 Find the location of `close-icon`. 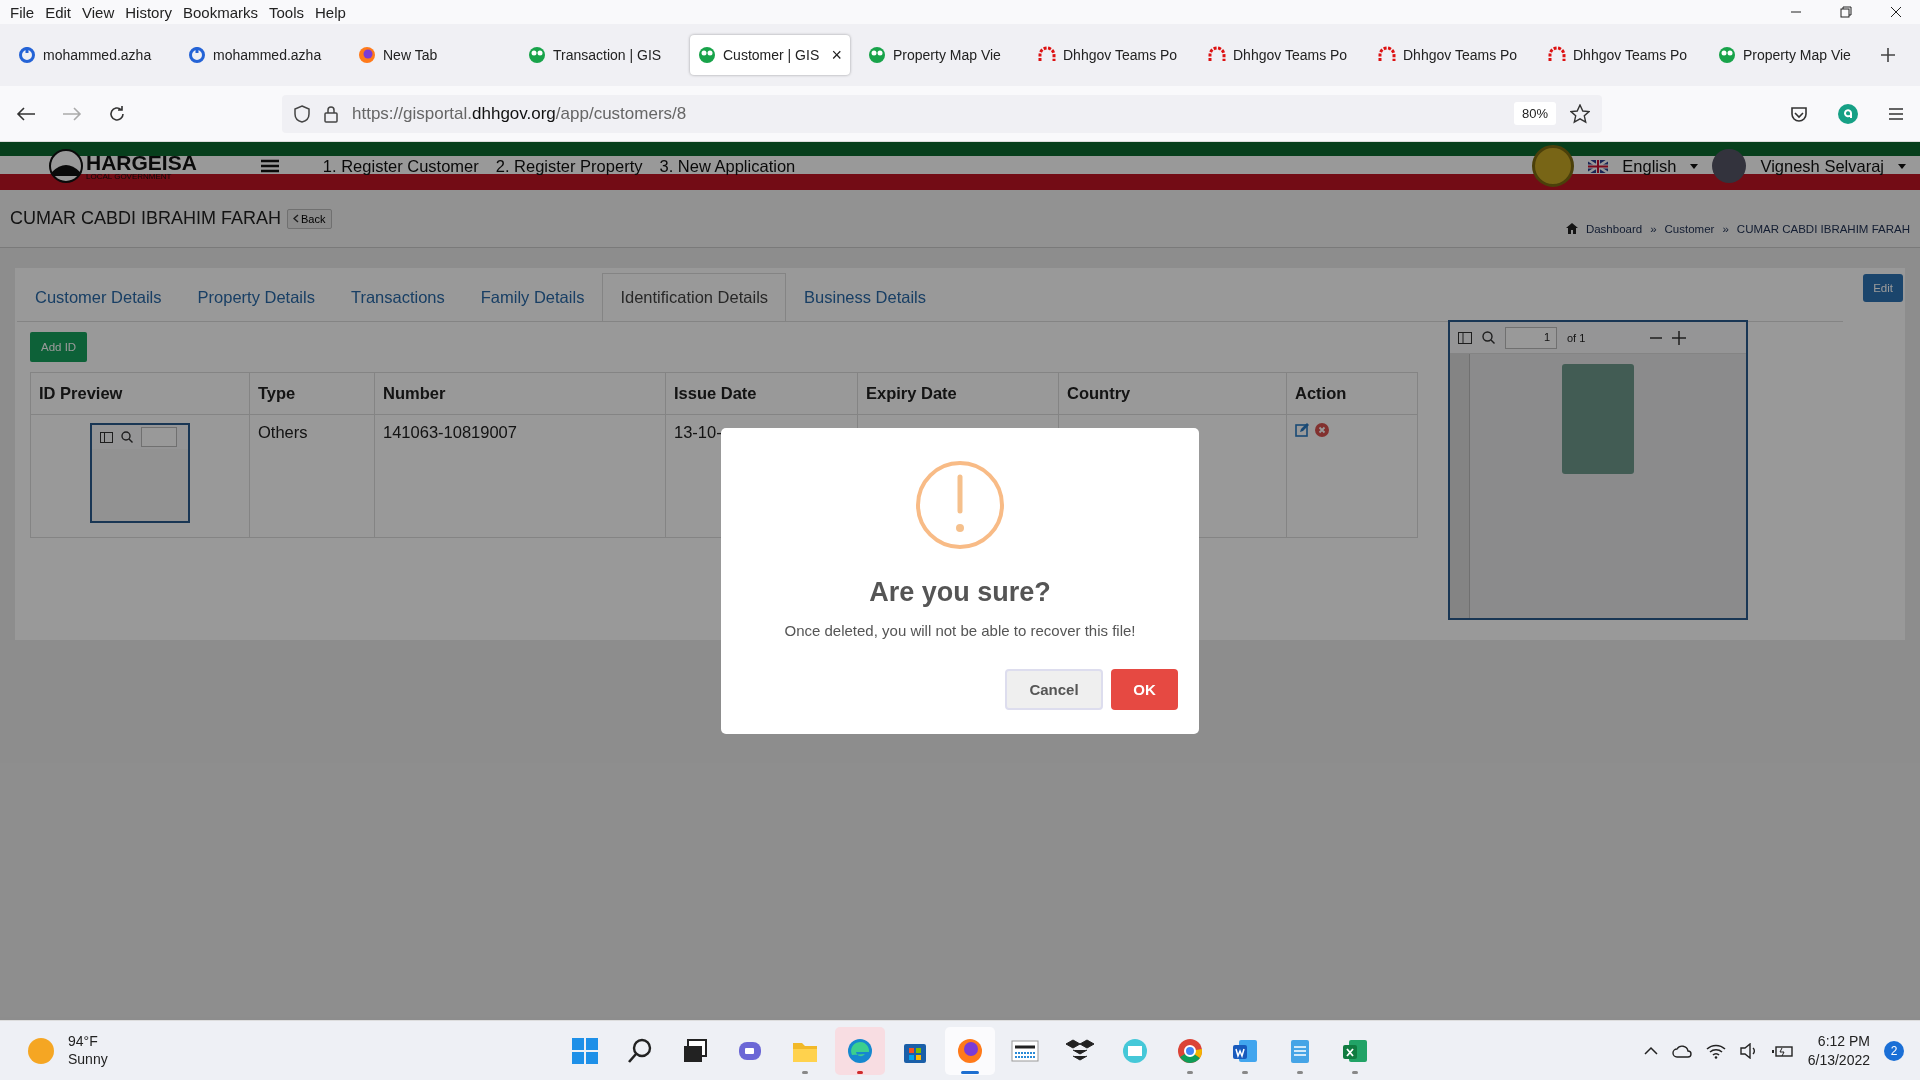

close-icon is located at coordinates (1896, 12).